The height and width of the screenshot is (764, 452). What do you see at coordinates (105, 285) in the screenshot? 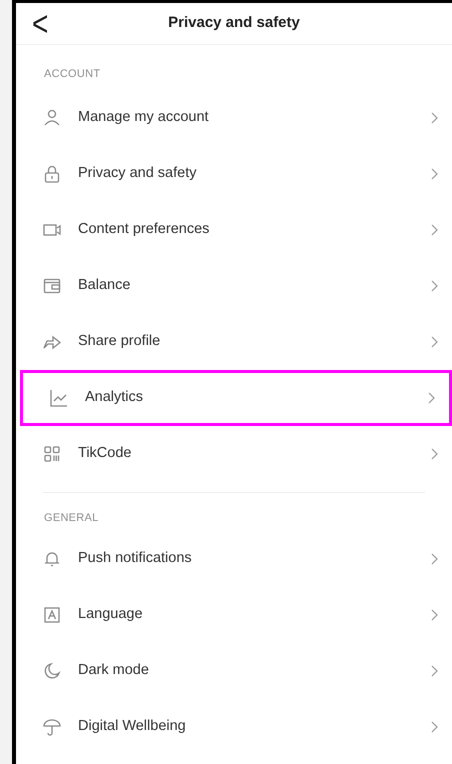
I see `row-label: Balance` at bounding box center [105, 285].